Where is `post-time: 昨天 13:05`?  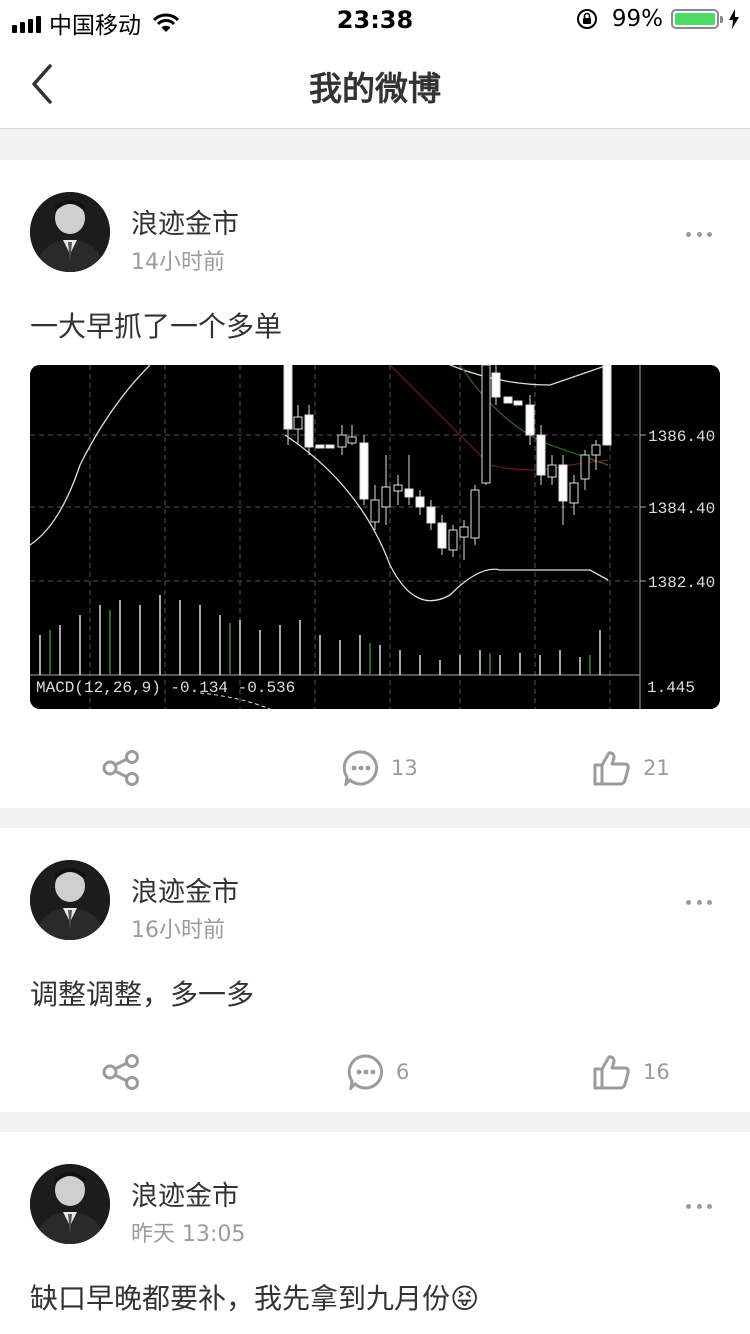
post-time: 昨天 13:05 is located at coordinates (188, 1234).